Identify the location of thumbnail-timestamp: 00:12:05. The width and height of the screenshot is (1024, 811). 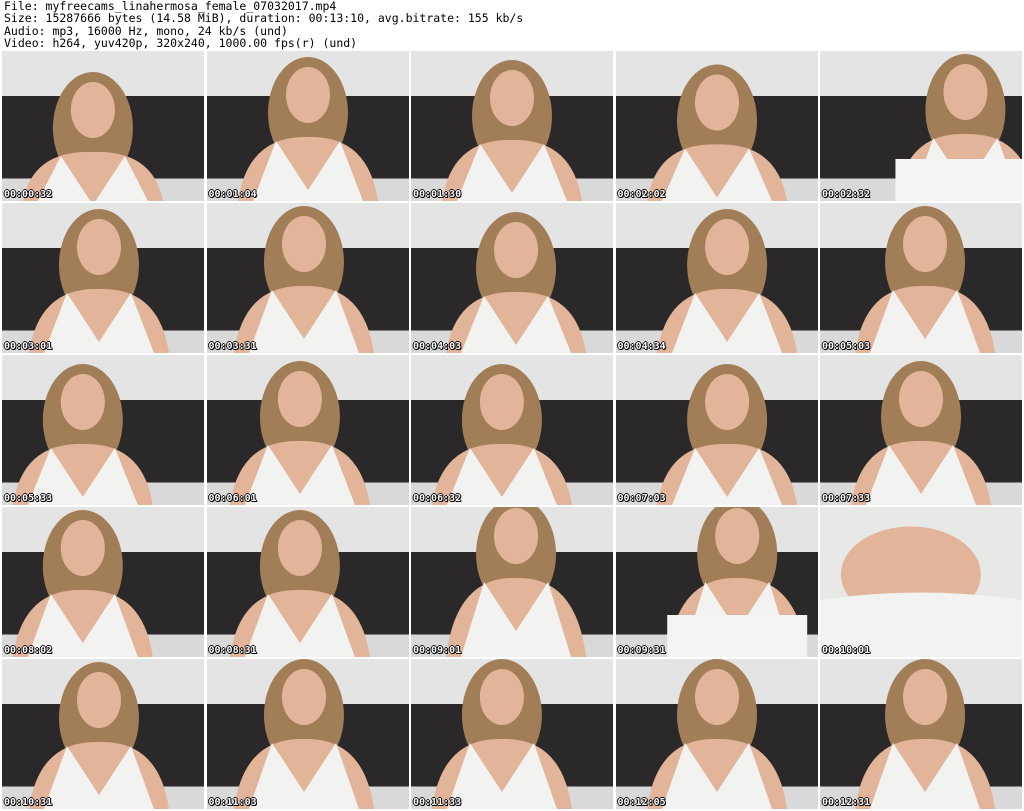
(641, 802).